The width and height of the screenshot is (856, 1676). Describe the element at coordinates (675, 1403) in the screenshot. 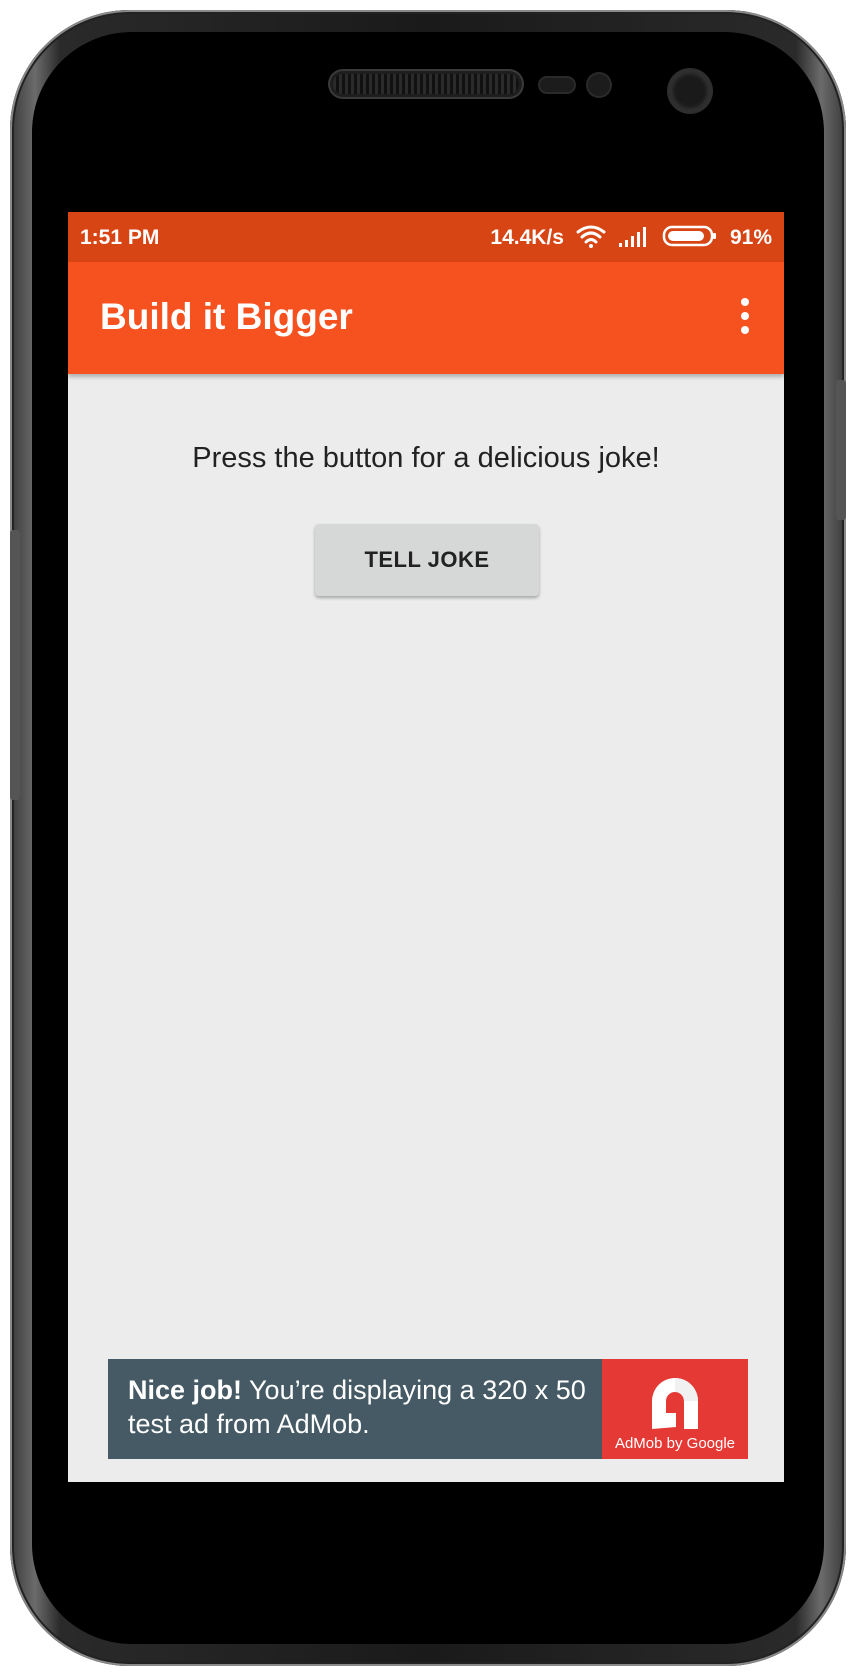

I see `admob-icon` at that location.